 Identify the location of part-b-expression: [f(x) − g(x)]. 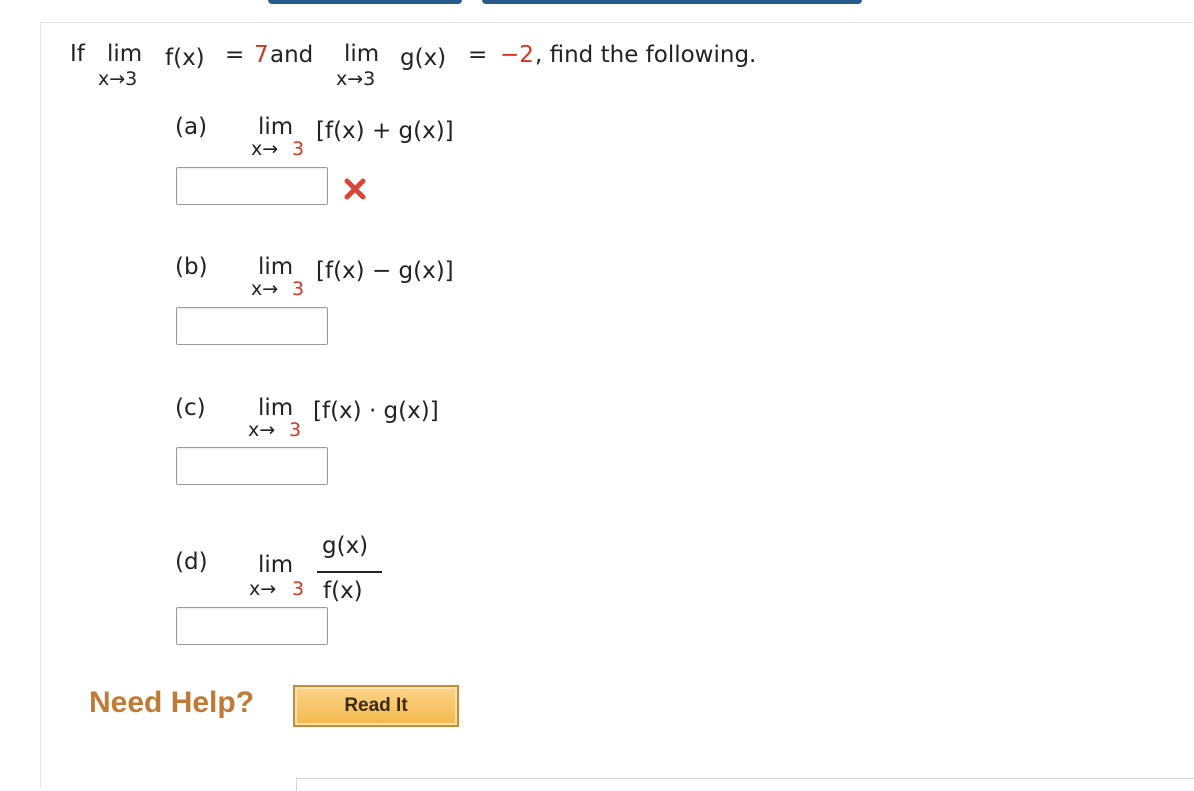
(385, 271).